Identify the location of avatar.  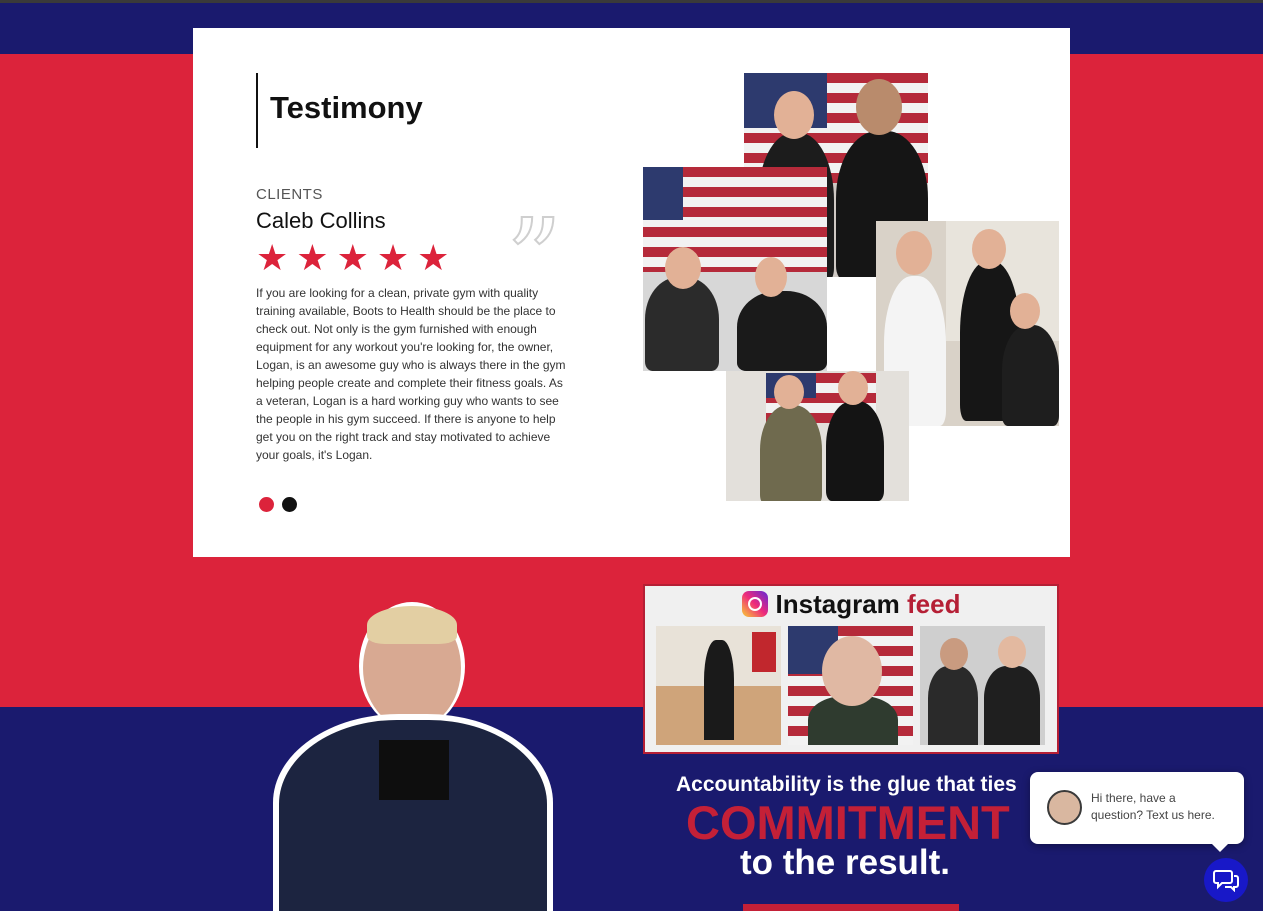
(1064, 807).